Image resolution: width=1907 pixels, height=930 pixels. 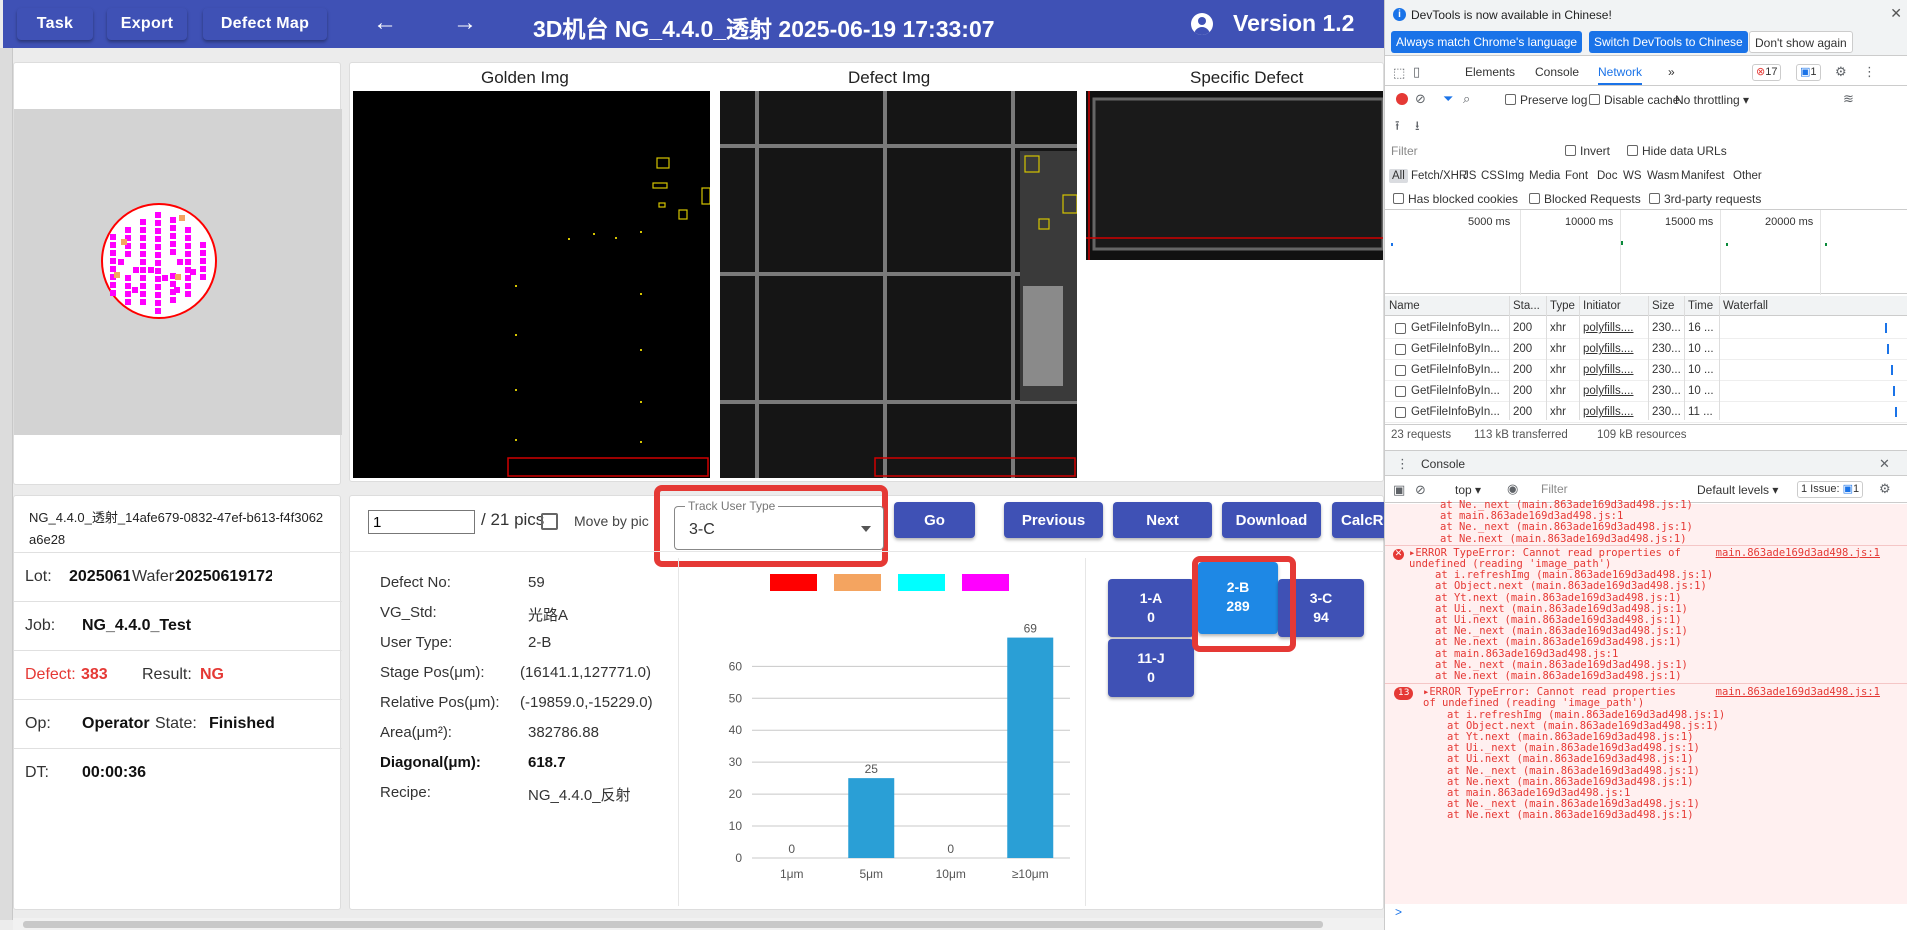 I want to click on blocked-requests-option: Blocked Requests, so click(x=1585, y=199).